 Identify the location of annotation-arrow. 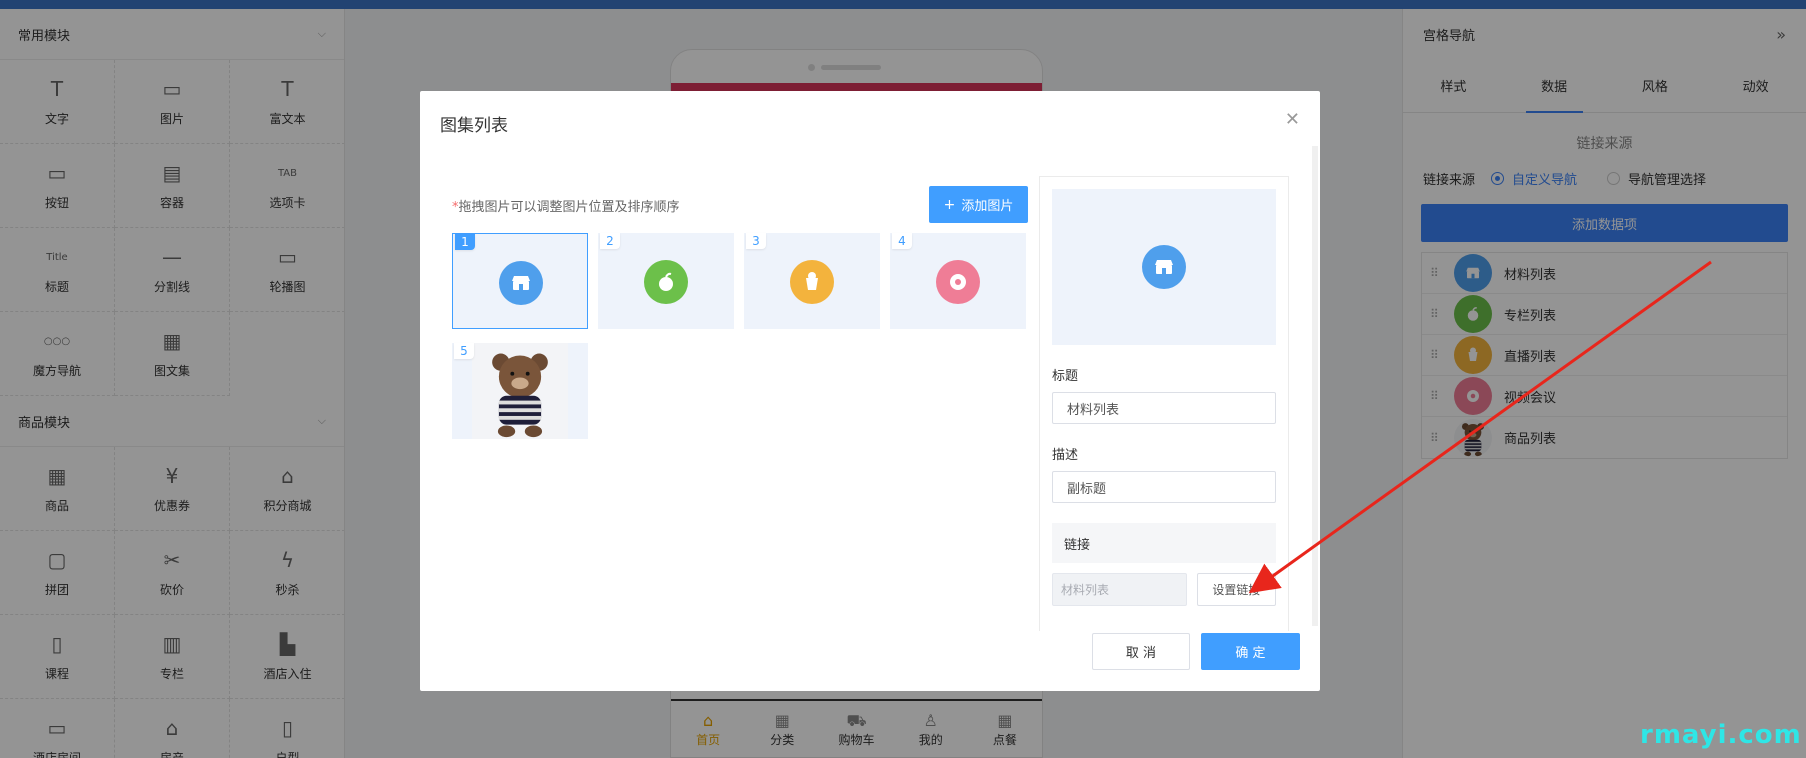
(1480, 427).